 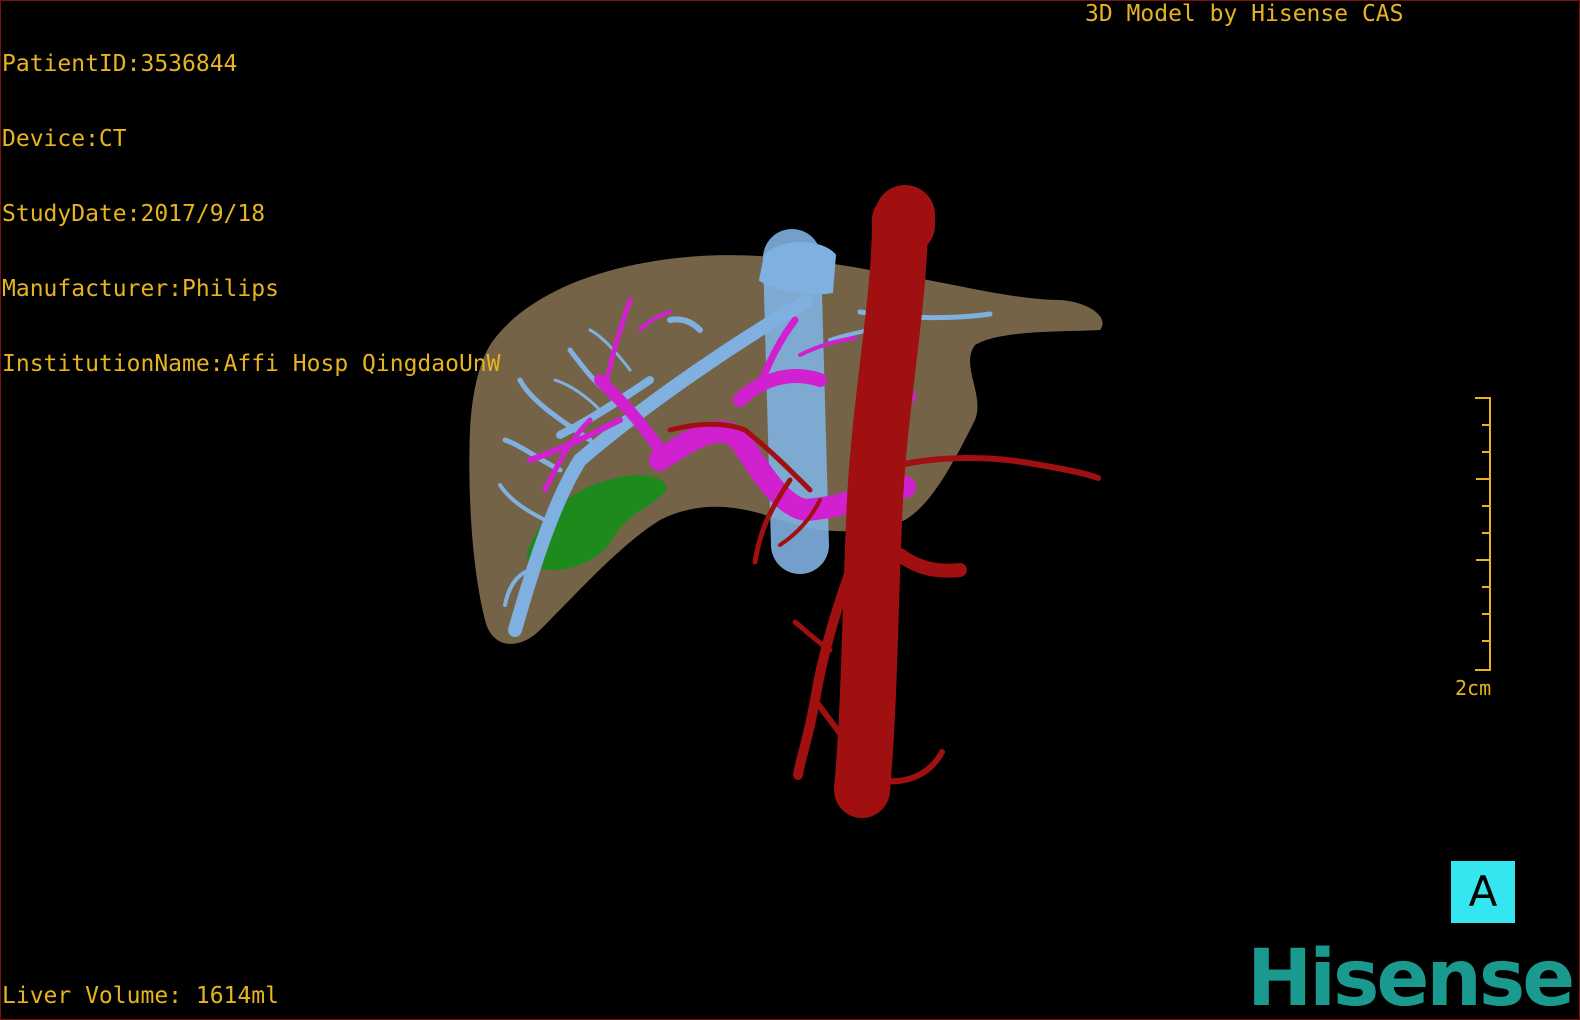 What do you see at coordinates (140, 289) in the screenshot?
I see `manufacturer-label: Manufacturer:Philips` at bounding box center [140, 289].